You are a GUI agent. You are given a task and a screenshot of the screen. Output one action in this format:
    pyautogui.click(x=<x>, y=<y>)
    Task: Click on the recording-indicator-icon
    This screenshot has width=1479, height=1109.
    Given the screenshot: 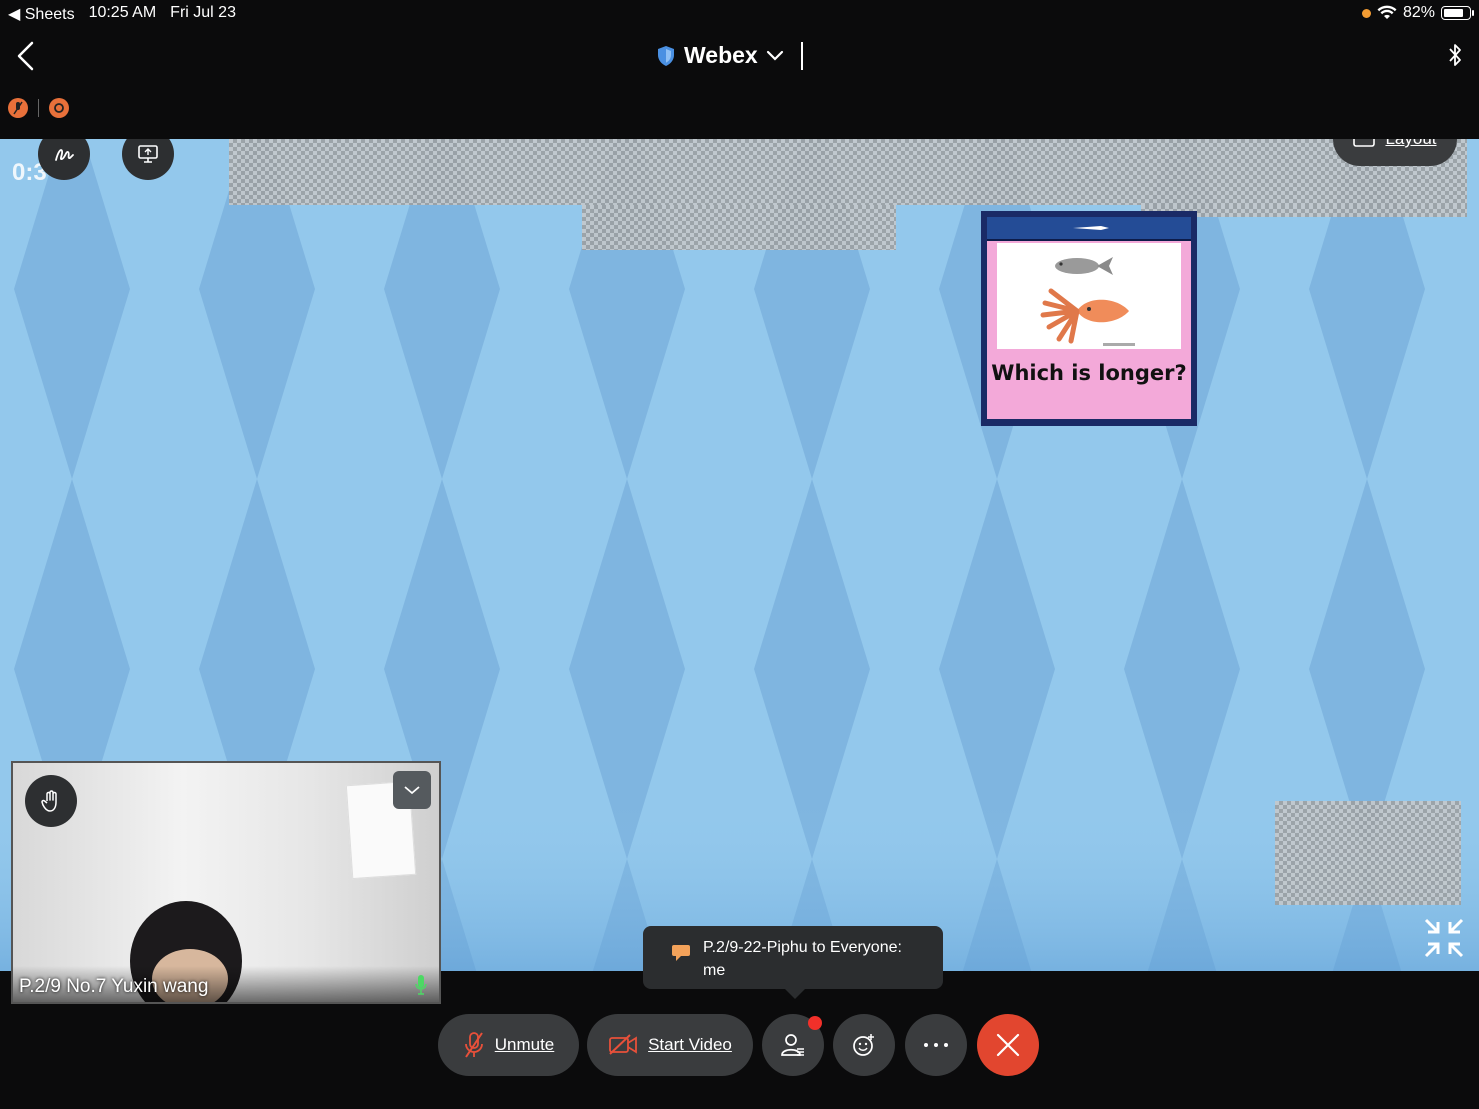 What is the action you would take?
    pyautogui.click(x=59, y=108)
    